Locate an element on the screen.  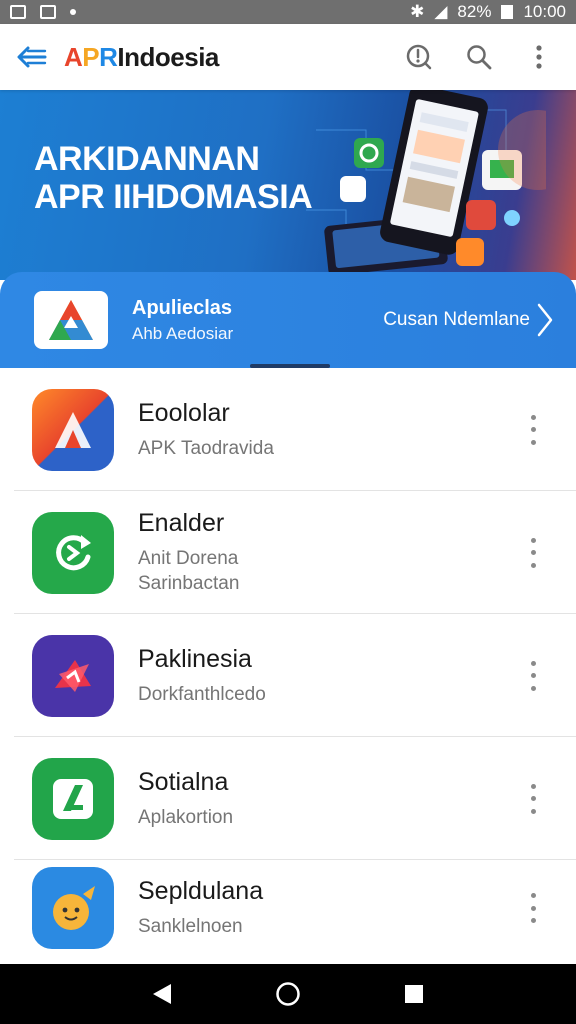
bluetooth-icon: ✱ is located at coordinates (417, 11).